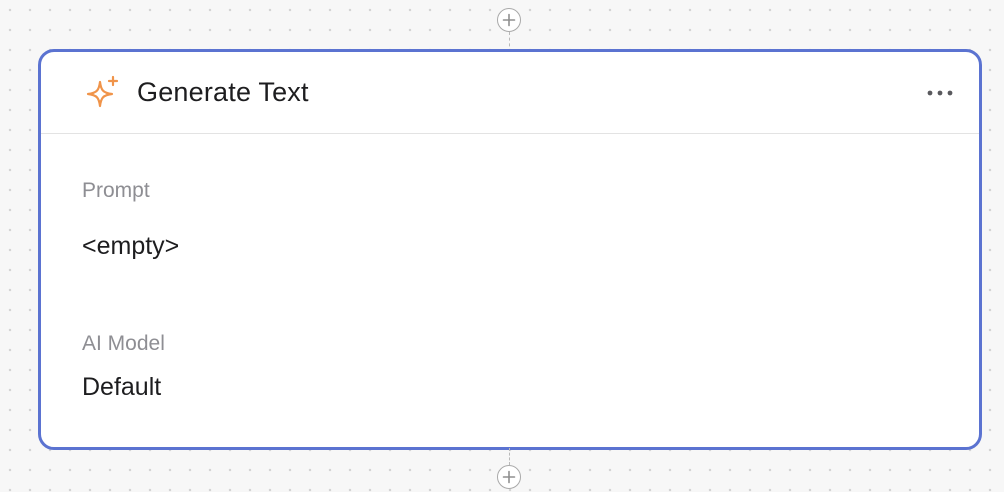  What do you see at coordinates (116, 190) in the screenshot?
I see `prompt-label: Prompt` at bounding box center [116, 190].